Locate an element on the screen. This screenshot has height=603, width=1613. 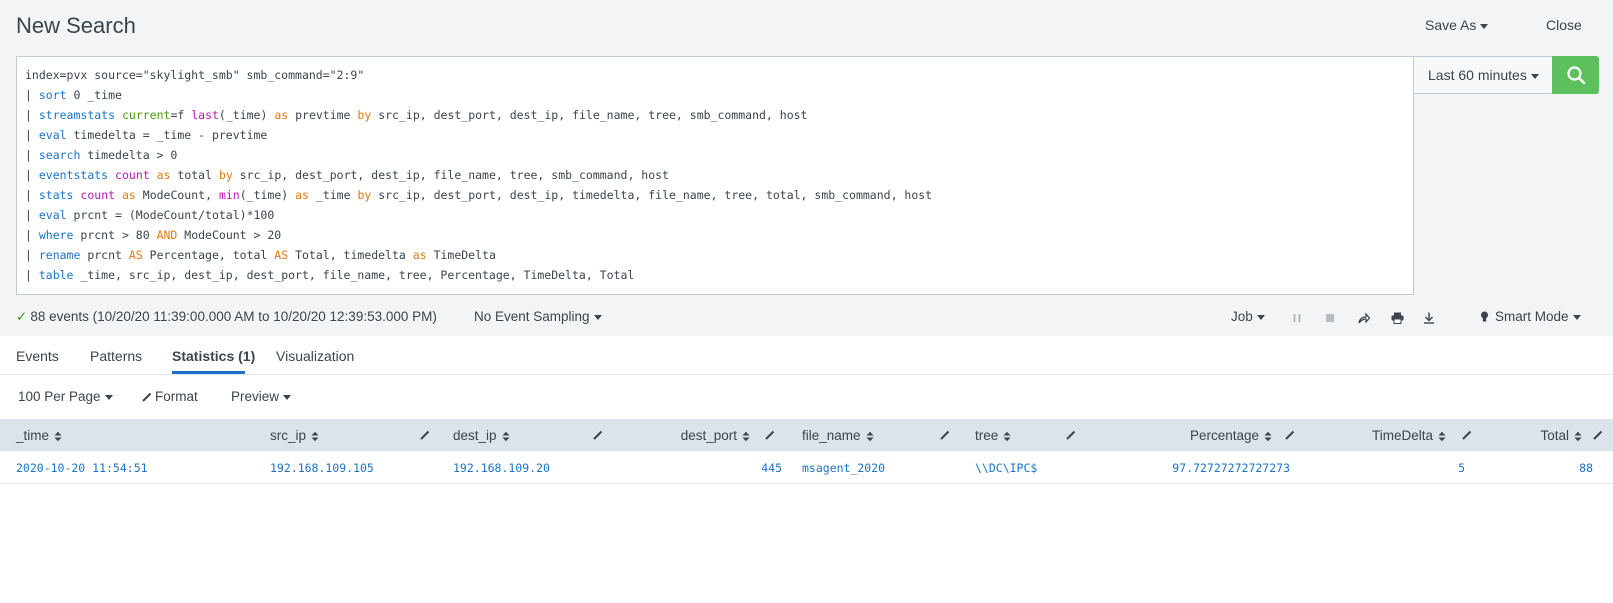
column-header-total: Total is located at coordinates (1561, 435).